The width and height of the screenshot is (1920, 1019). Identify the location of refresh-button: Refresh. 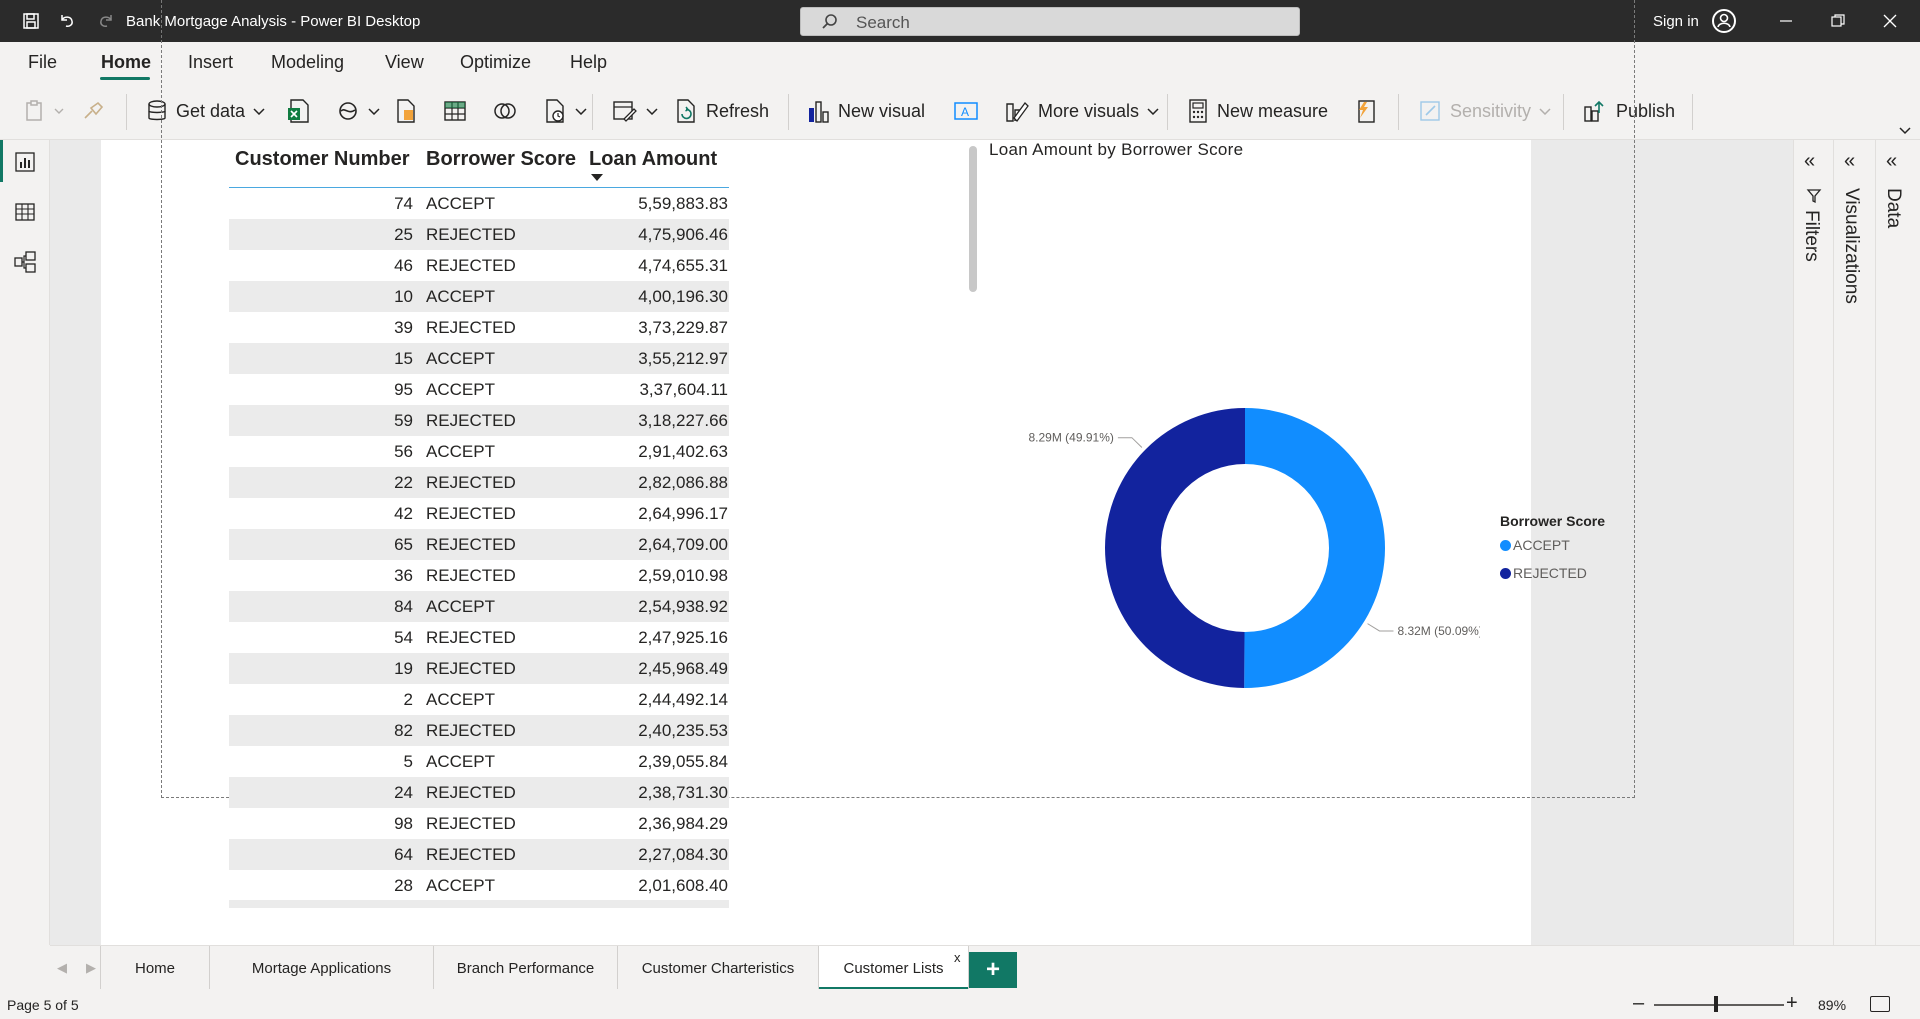
(721, 111).